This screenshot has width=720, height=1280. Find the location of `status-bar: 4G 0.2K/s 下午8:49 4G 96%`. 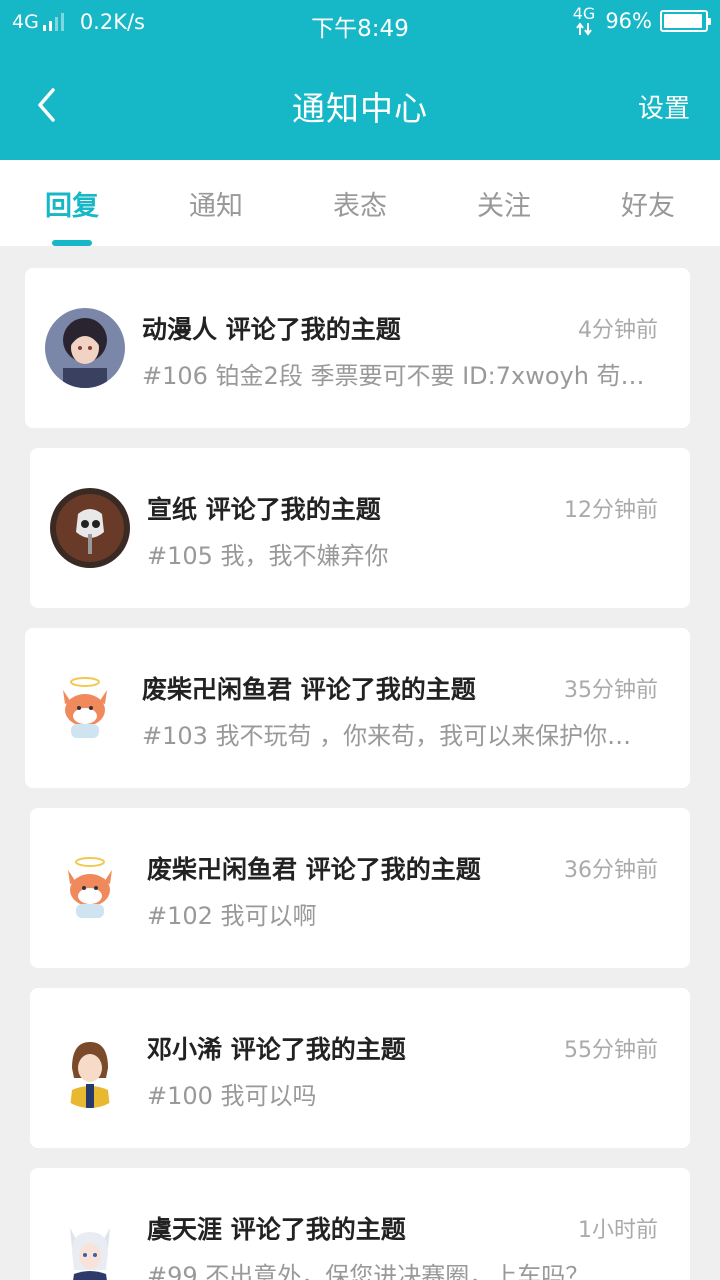

status-bar: 4G 0.2K/s 下午8:49 4G 96% is located at coordinates (360, 25).